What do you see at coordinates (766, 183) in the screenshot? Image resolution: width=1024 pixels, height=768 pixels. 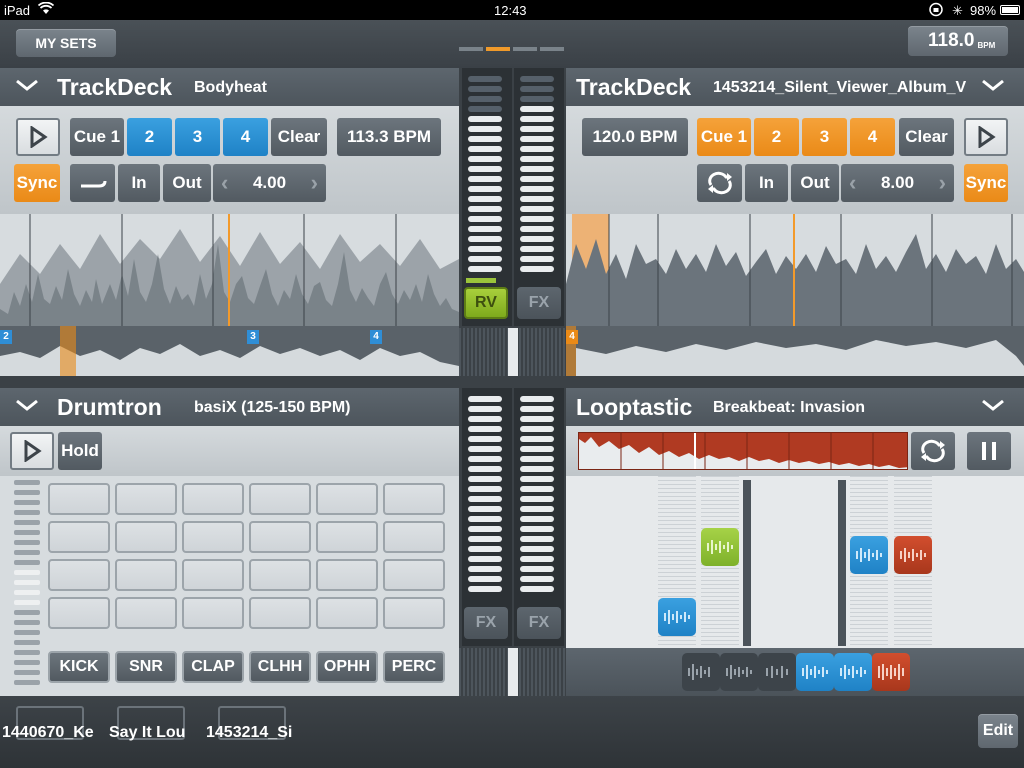 I see `deck-right-in-button: In` at bounding box center [766, 183].